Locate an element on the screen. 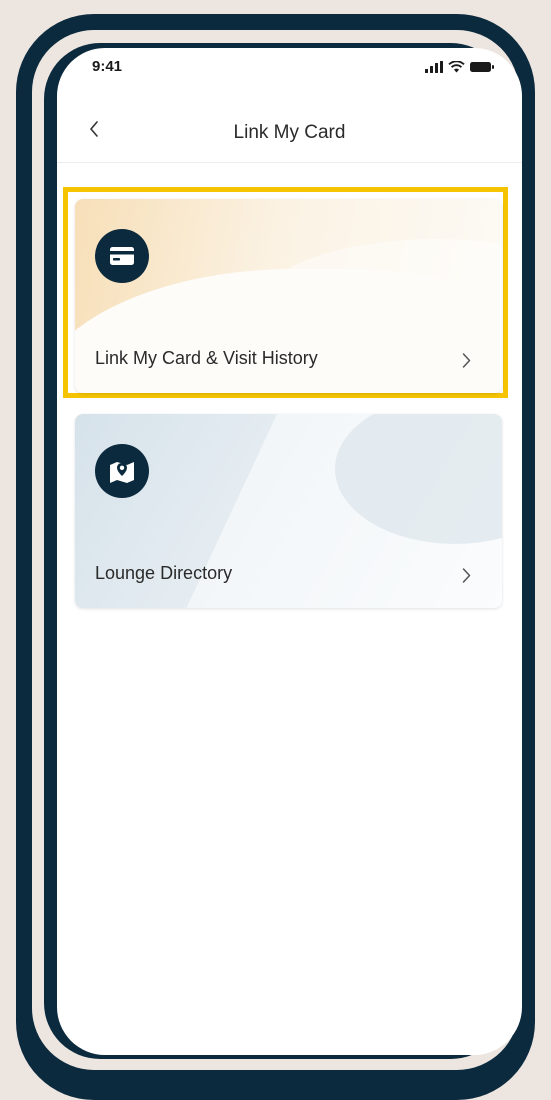  status-time: 9:41 is located at coordinates (107, 66).